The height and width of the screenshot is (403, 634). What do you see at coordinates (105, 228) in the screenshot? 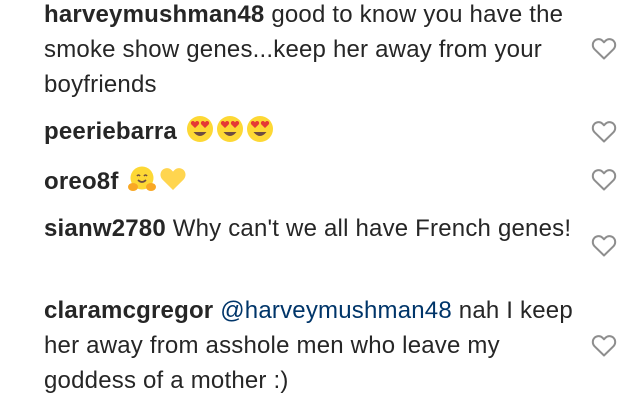
I see `comment-username: sianw2780` at bounding box center [105, 228].